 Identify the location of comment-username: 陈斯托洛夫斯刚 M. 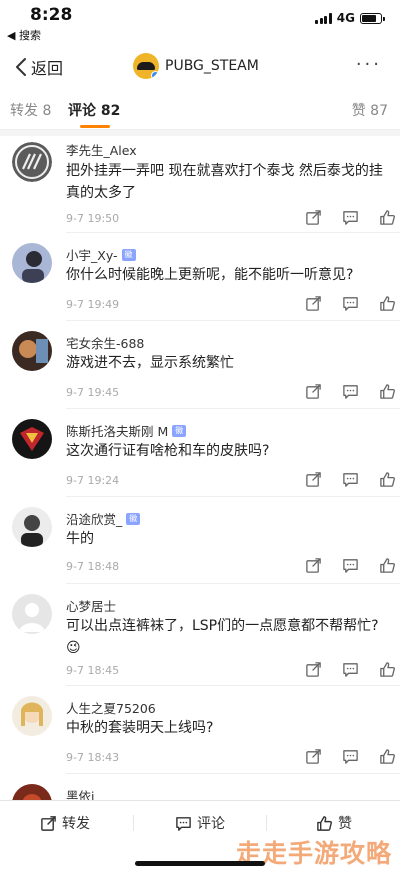
(117, 431).